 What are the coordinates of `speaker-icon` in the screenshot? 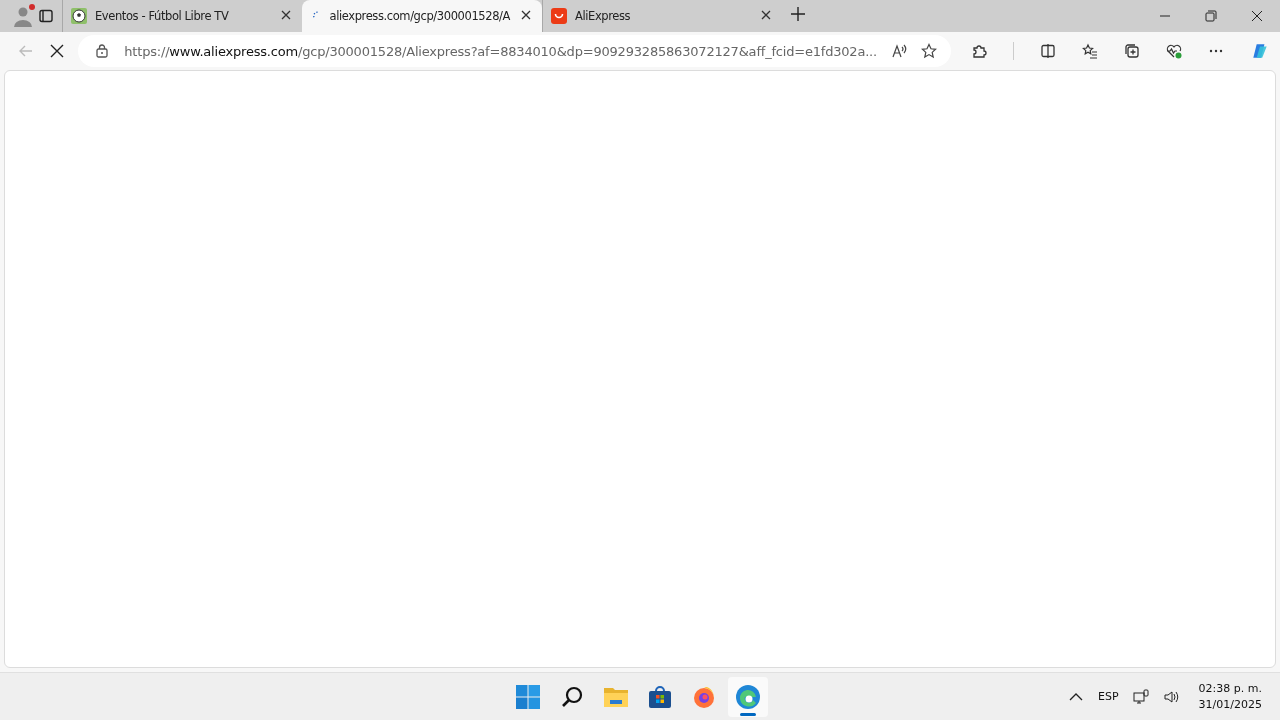 It's located at (1170, 696).